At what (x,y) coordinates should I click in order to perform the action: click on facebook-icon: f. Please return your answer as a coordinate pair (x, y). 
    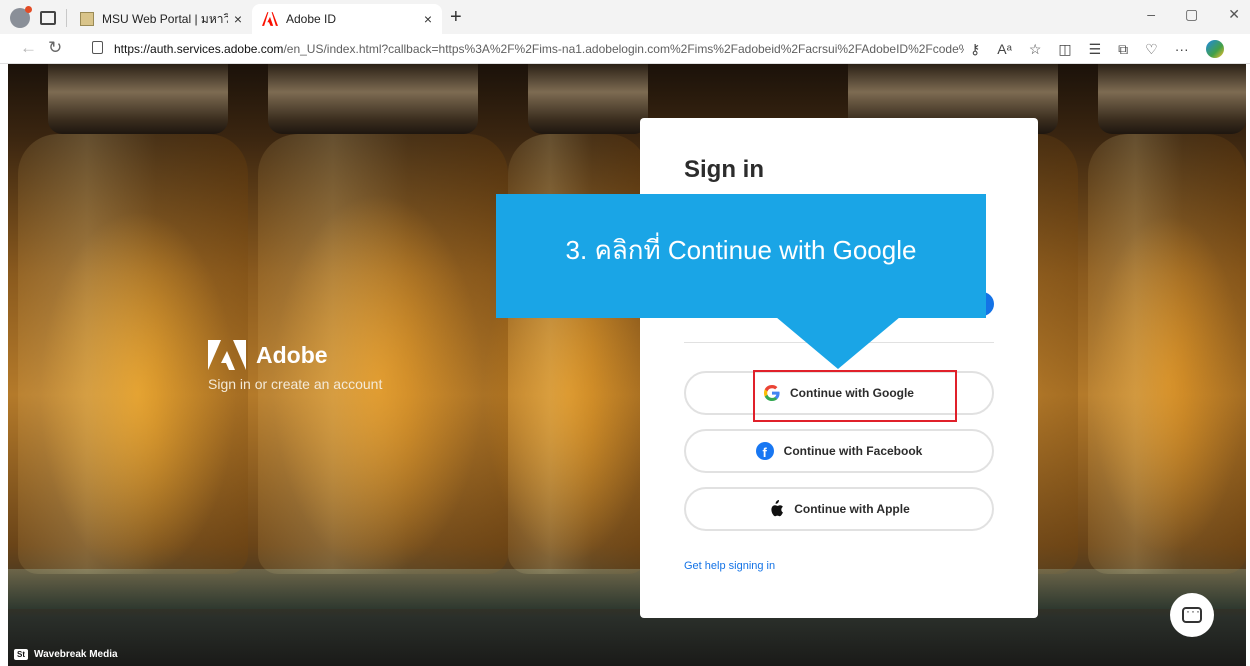
    Looking at the image, I should click on (764, 451).